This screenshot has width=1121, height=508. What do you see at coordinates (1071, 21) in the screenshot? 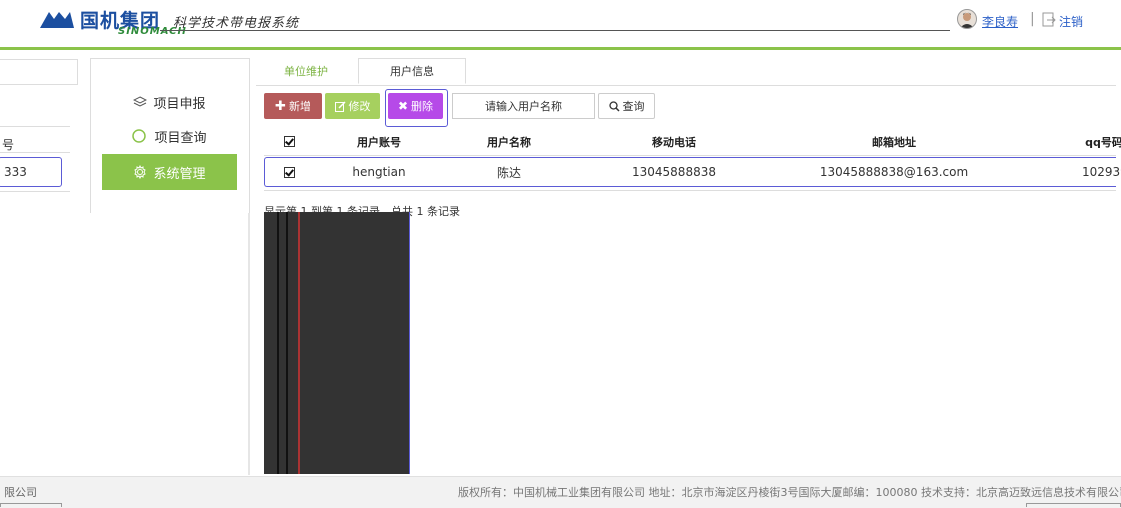
I see `logout-link: 注销` at bounding box center [1071, 21].